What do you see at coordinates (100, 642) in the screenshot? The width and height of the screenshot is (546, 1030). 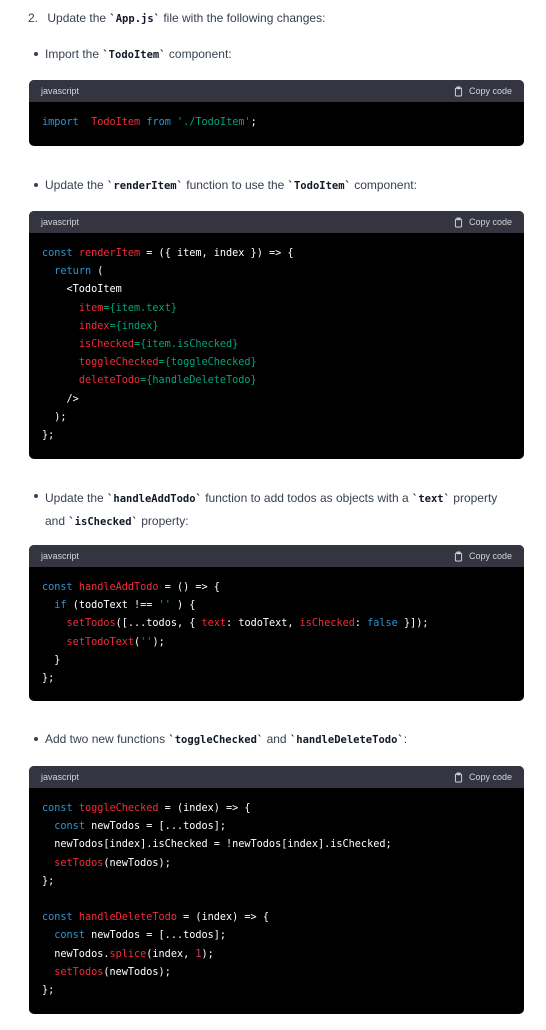 I see `code-token: setTodoText` at bounding box center [100, 642].